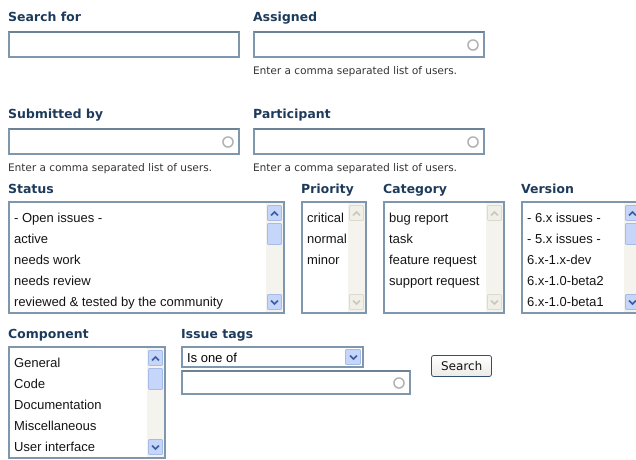  Describe the element at coordinates (461, 366) in the screenshot. I see `search-button: Search` at that location.